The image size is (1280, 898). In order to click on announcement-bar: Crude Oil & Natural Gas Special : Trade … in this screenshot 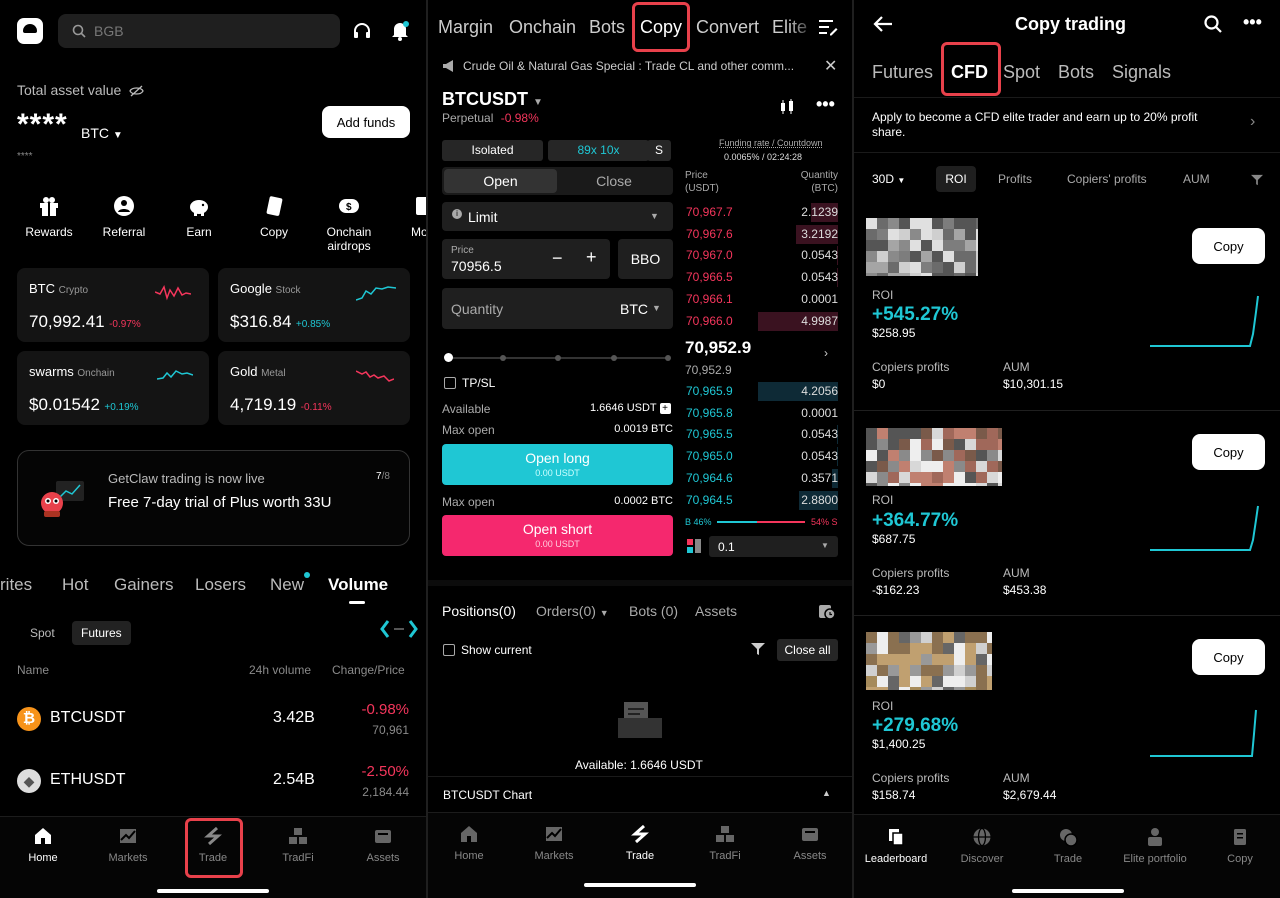, I will do `click(640, 67)`.